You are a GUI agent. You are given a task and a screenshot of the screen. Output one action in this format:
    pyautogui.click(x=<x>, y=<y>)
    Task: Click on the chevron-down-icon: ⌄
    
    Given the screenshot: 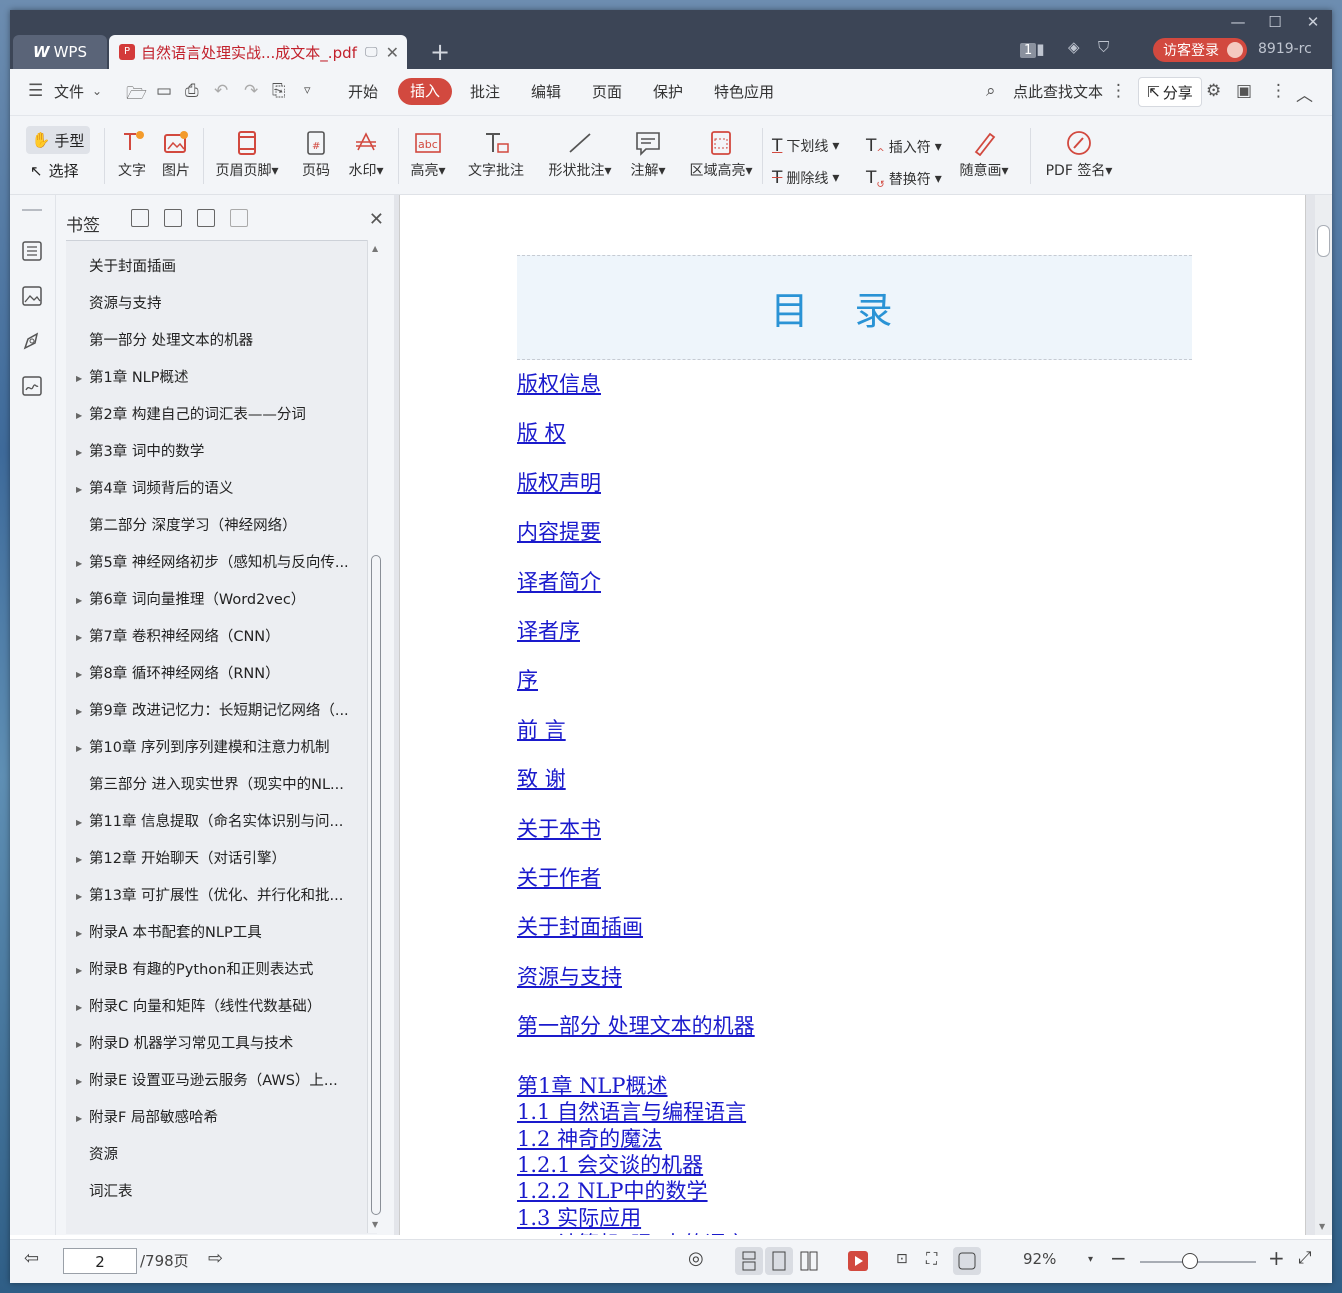 What is the action you would take?
    pyautogui.click(x=97, y=91)
    